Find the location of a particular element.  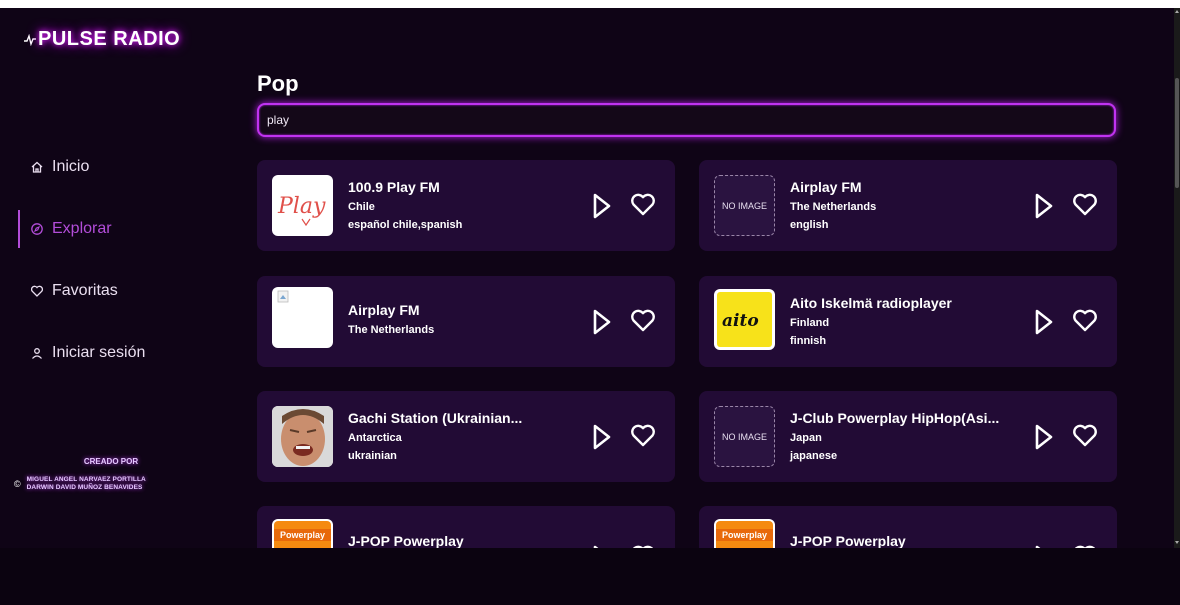

face-photo is located at coordinates (302, 436).